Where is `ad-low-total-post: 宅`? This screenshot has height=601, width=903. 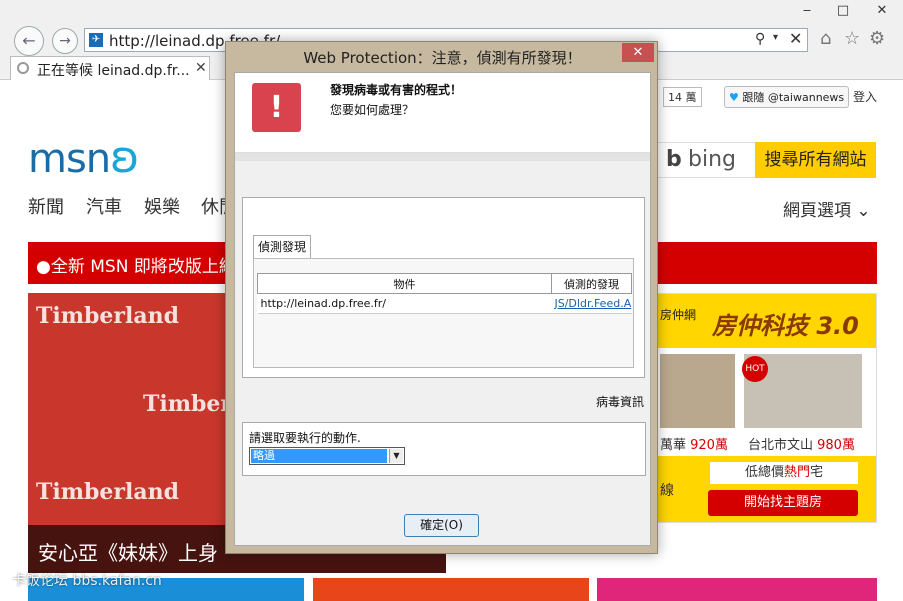
ad-low-total-post: 宅 is located at coordinates (817, 472).